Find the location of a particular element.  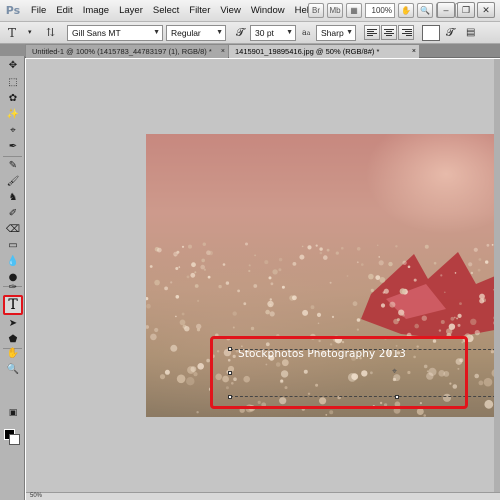

type-tool-preset-icon: T is located at coordinates (17, 33).